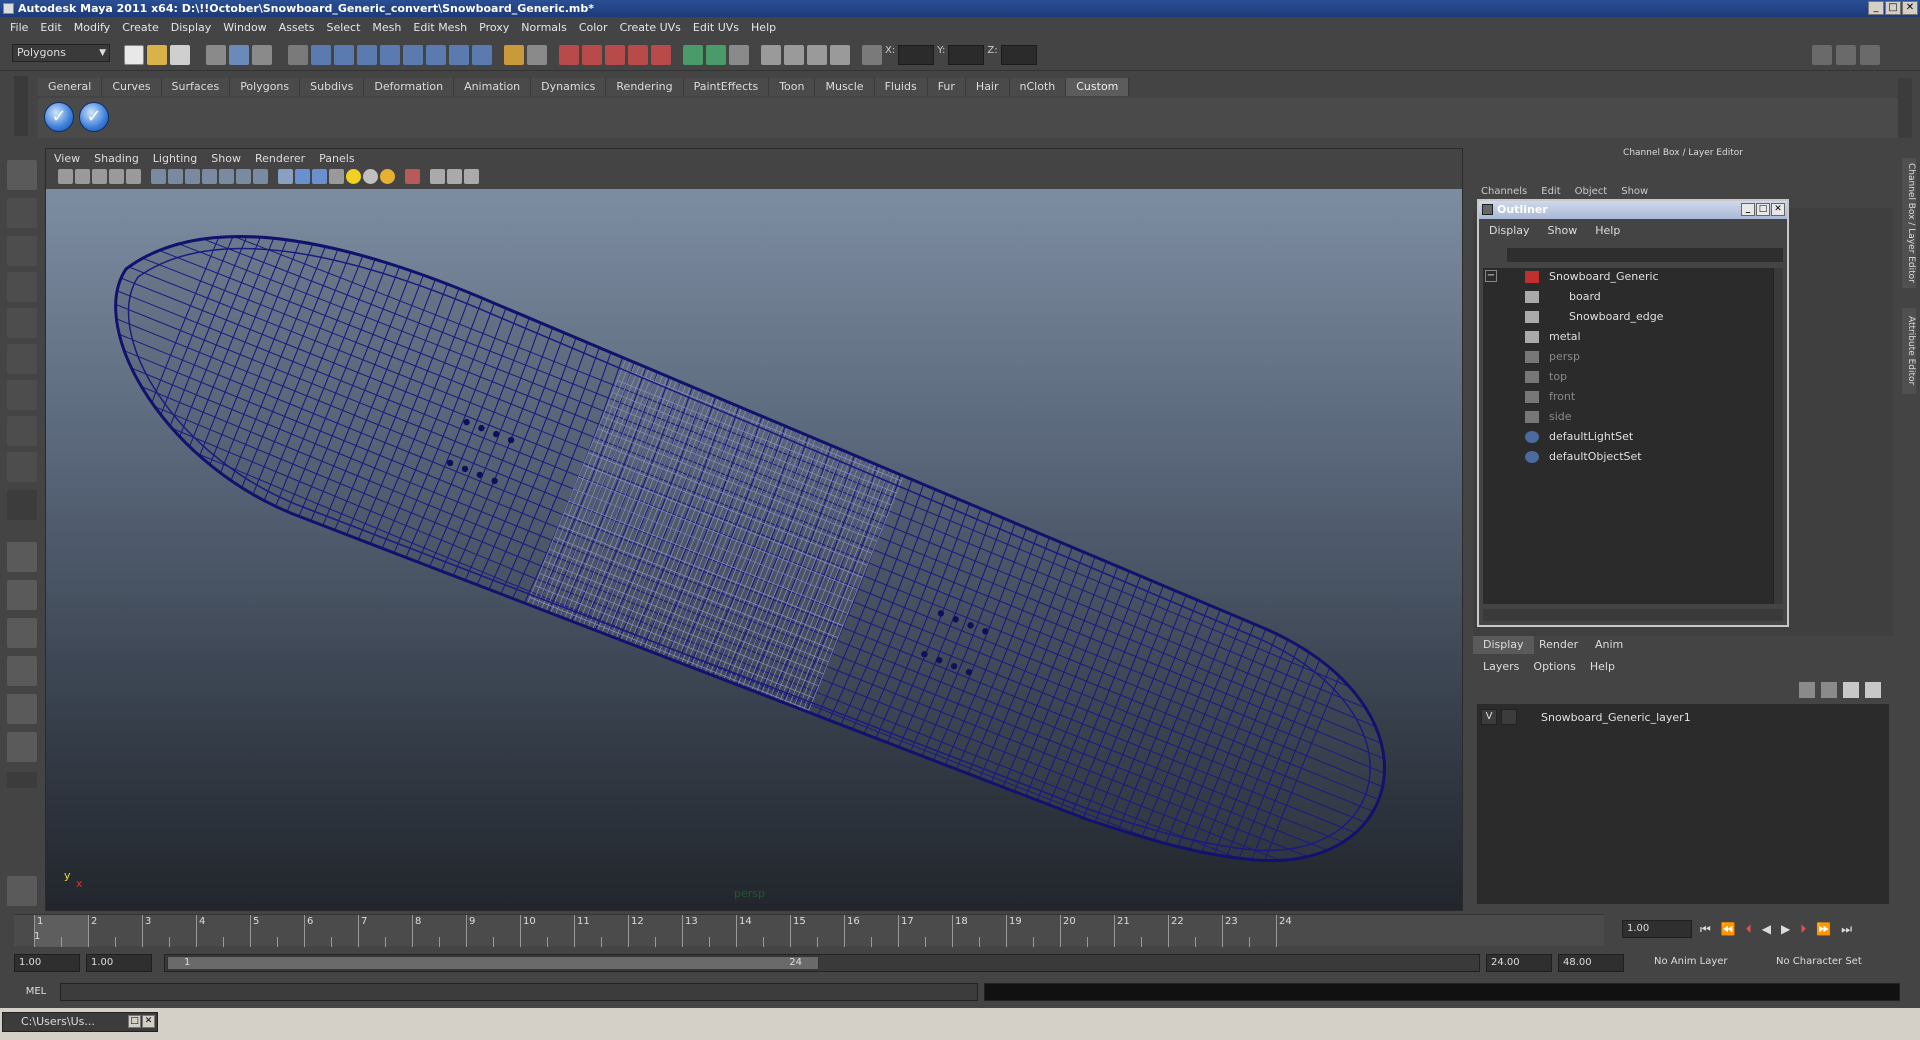 The width and height of the screenshot is (1920, 1040). I want to click on range-slider-handle: 1 24, so click(493, 963).